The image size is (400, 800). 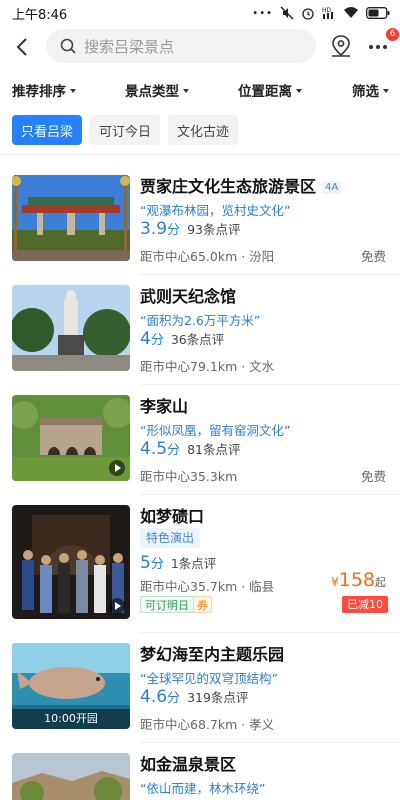 I want to click on attraction-thumbnail: 10:00开园, so click(x=71, y=686).